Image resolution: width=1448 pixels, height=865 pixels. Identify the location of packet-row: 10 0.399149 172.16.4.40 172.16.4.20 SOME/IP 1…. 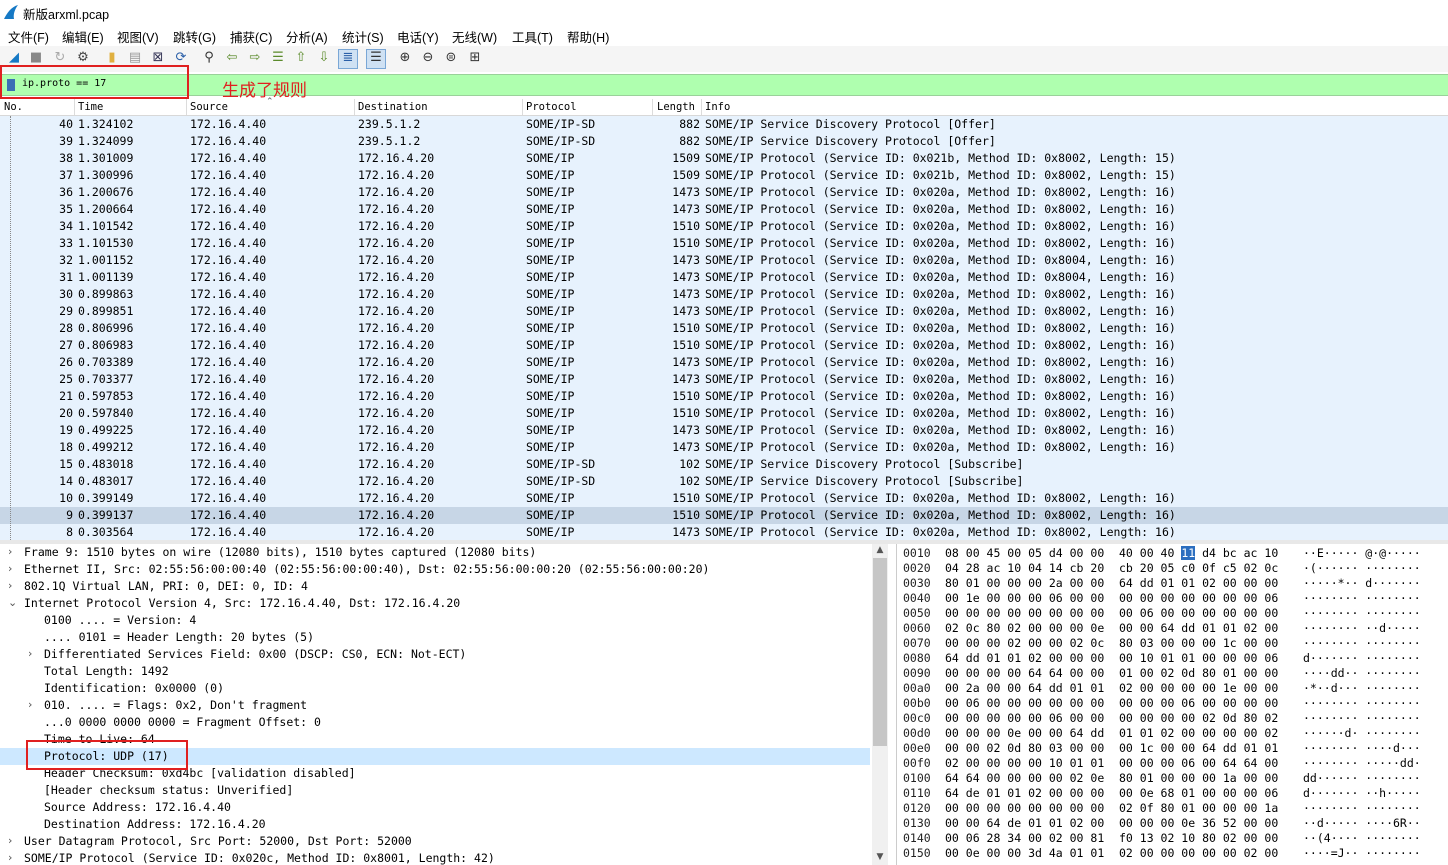
(724, 498).